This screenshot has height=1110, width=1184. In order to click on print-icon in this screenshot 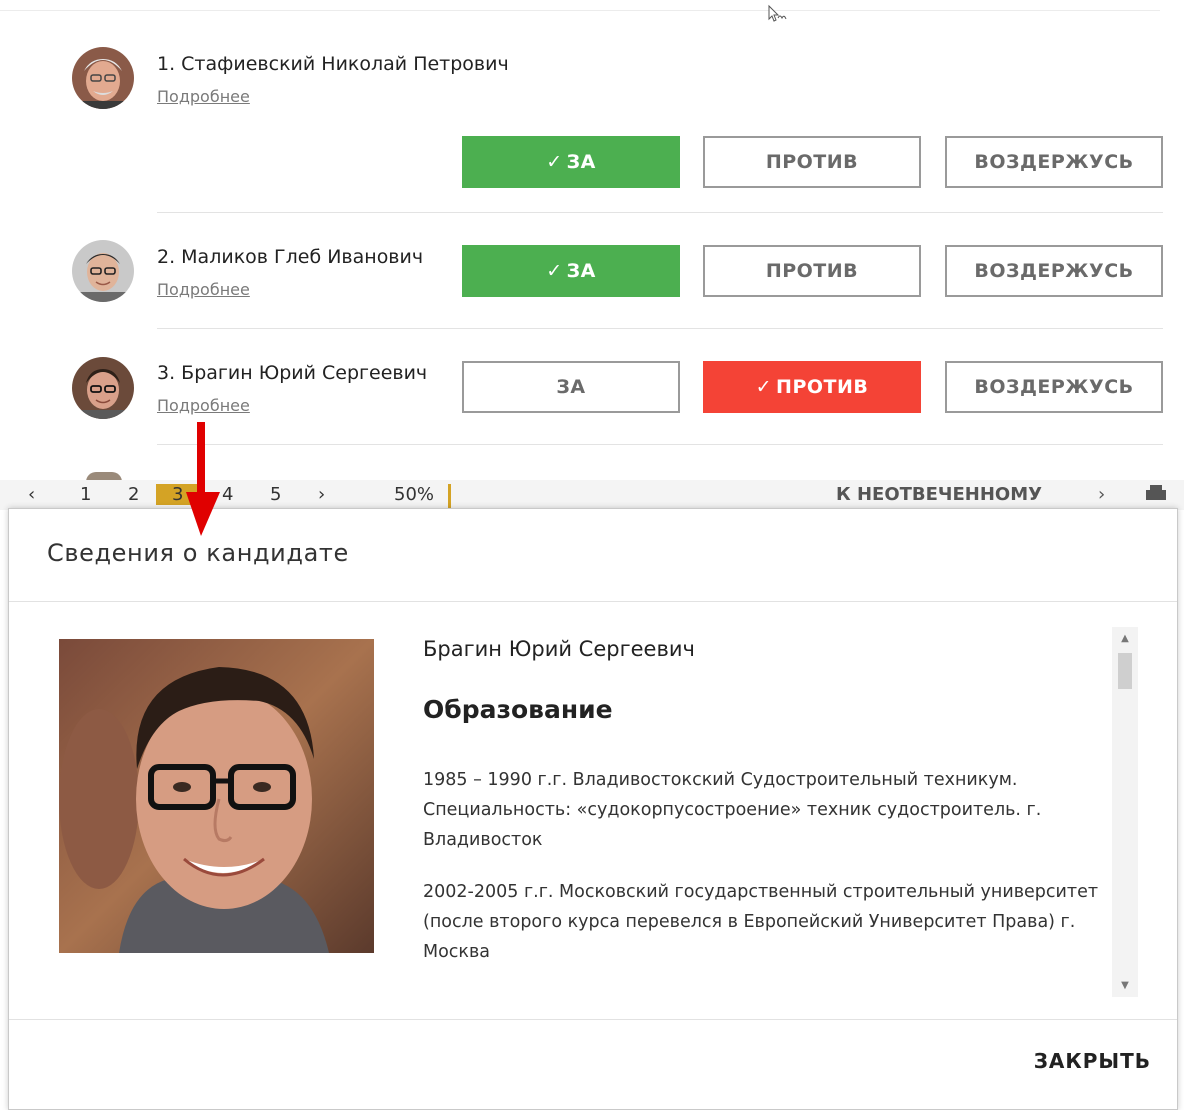, I will do `click(1156, 496)`.